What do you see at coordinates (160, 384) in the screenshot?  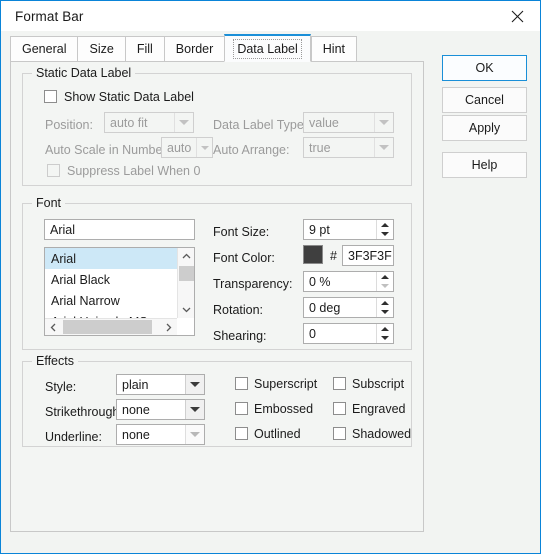 I see `dropdown-style: plain` at bounding box center [160, 384].